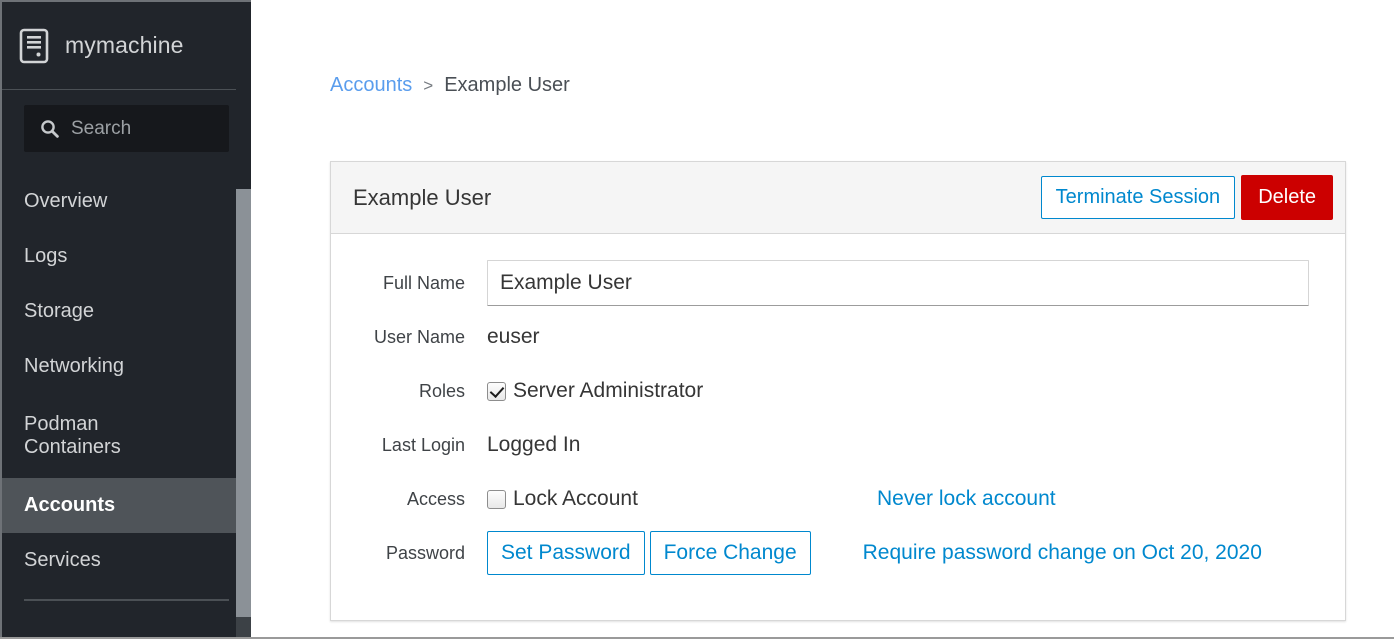  What do you see at coordinates (441, 390) in the screenshot?
I see `roles-label: Roles` at bounding box center [441, 390].